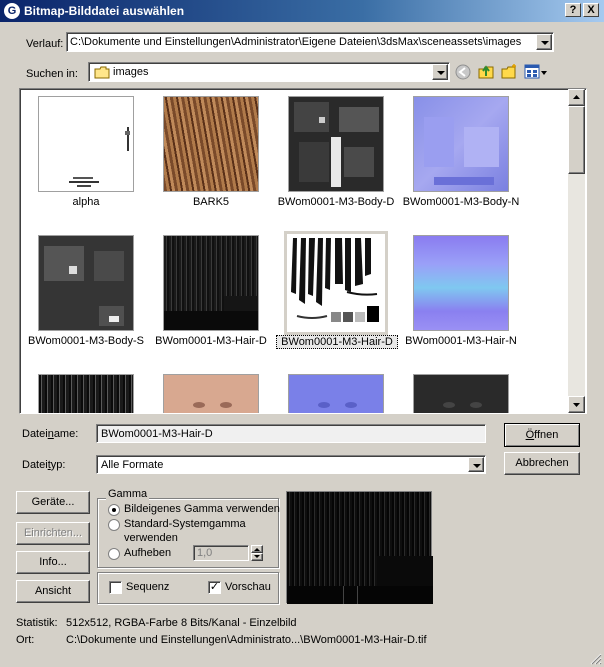 This screenshot has height=667, width=604. I want to click on history-label: Verlauf:, so click(45, 44).